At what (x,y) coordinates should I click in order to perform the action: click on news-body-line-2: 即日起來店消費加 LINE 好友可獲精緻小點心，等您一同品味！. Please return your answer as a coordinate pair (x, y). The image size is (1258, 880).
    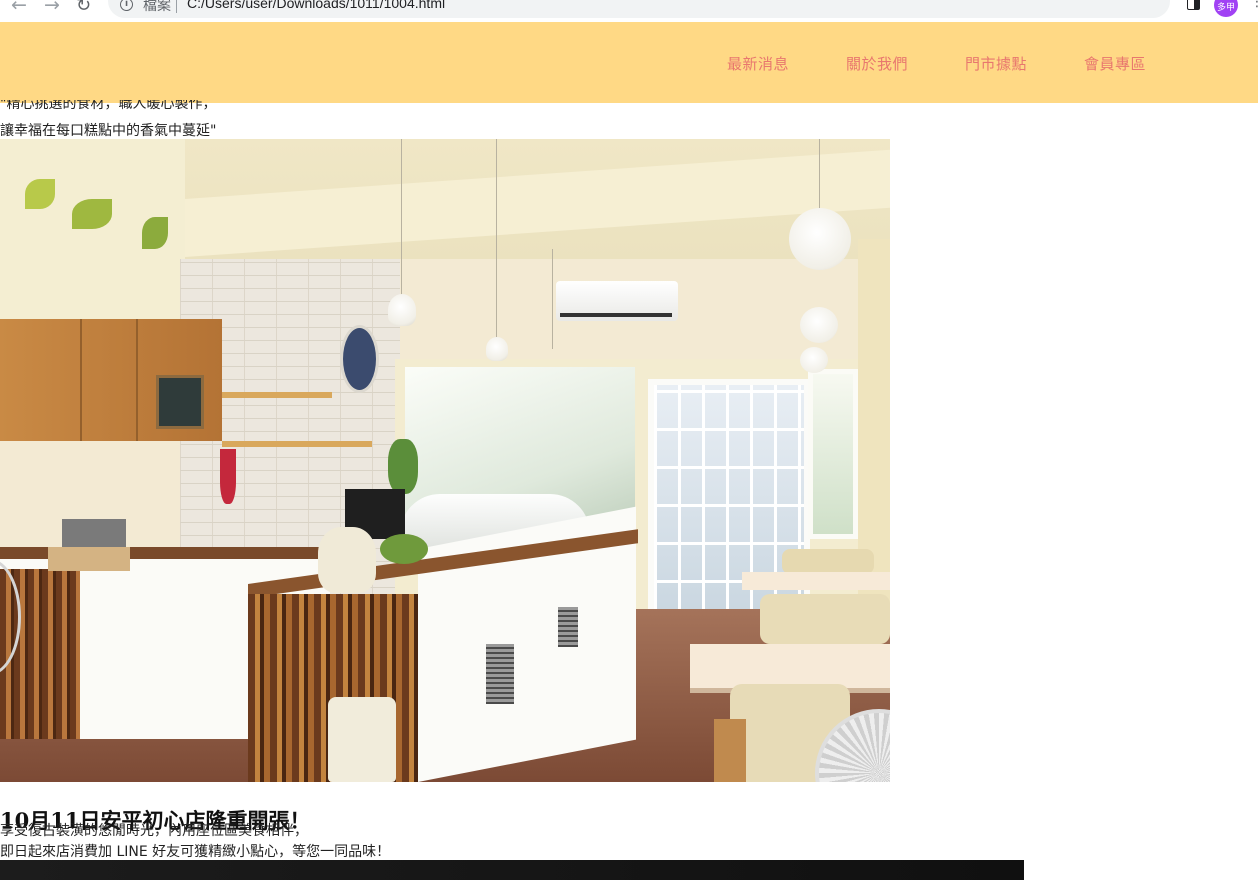
    Looking at the image, I should click on (195, 852).